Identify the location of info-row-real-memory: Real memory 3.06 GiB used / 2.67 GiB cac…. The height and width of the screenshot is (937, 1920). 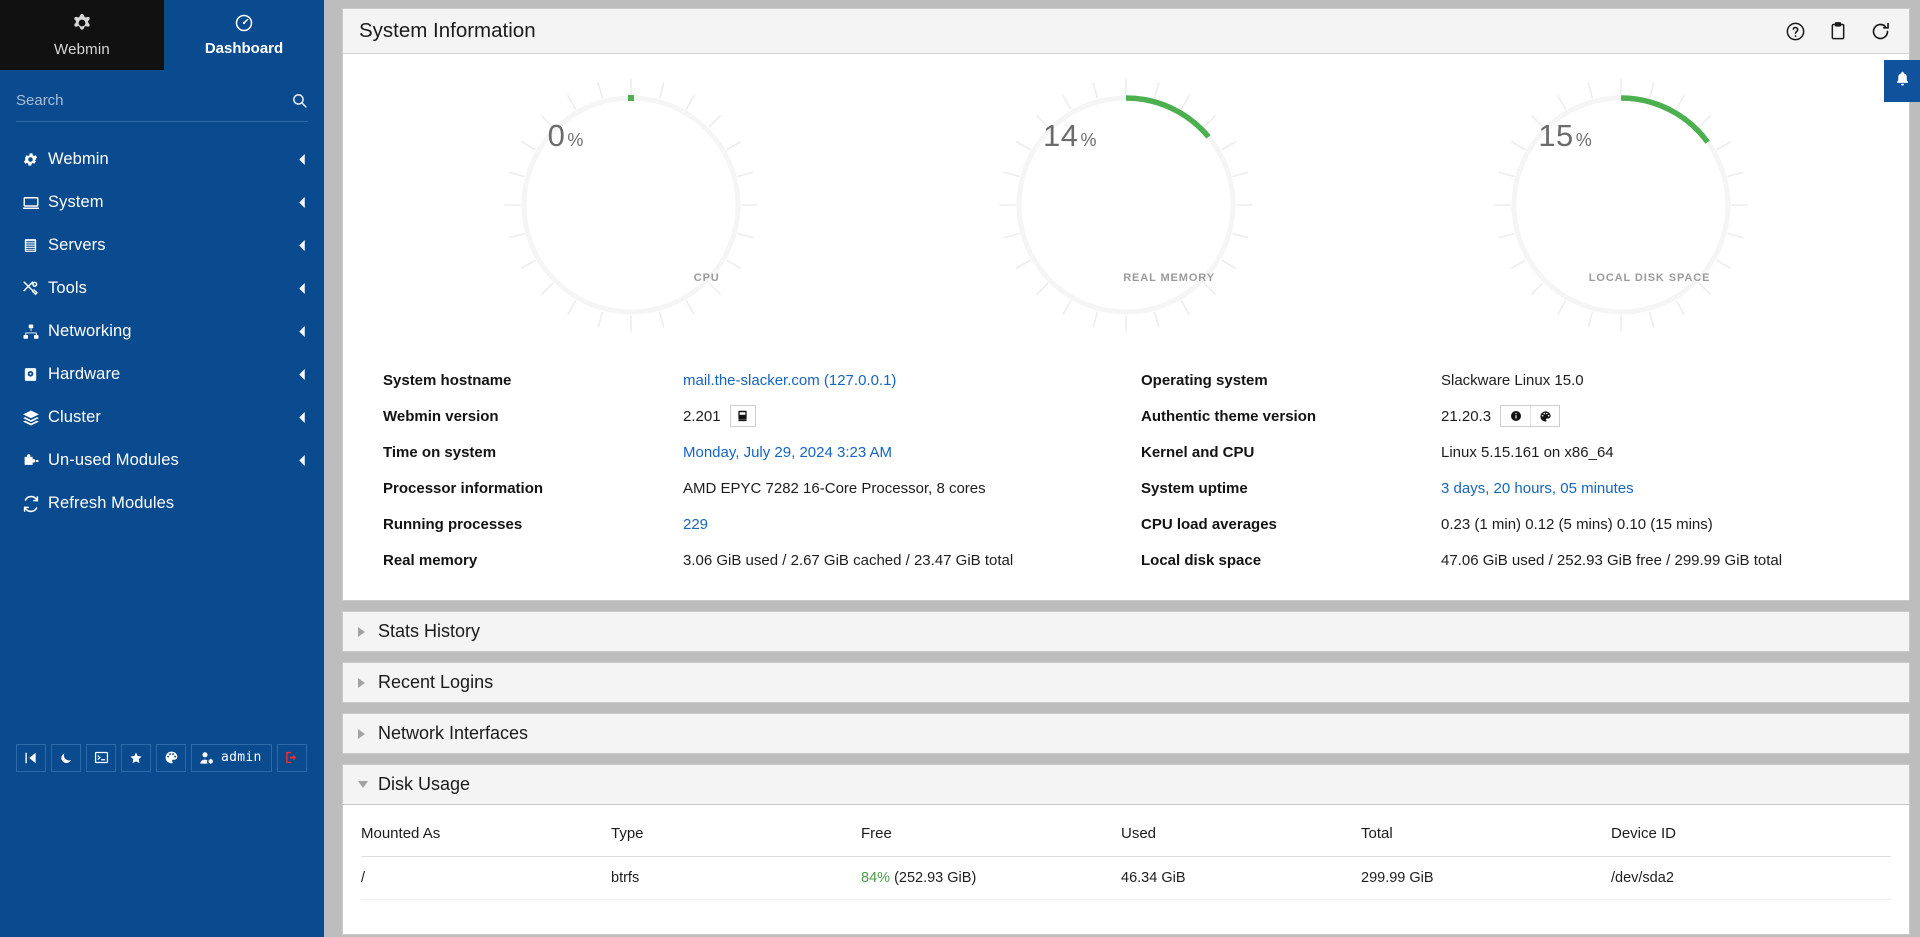
(747, 560).